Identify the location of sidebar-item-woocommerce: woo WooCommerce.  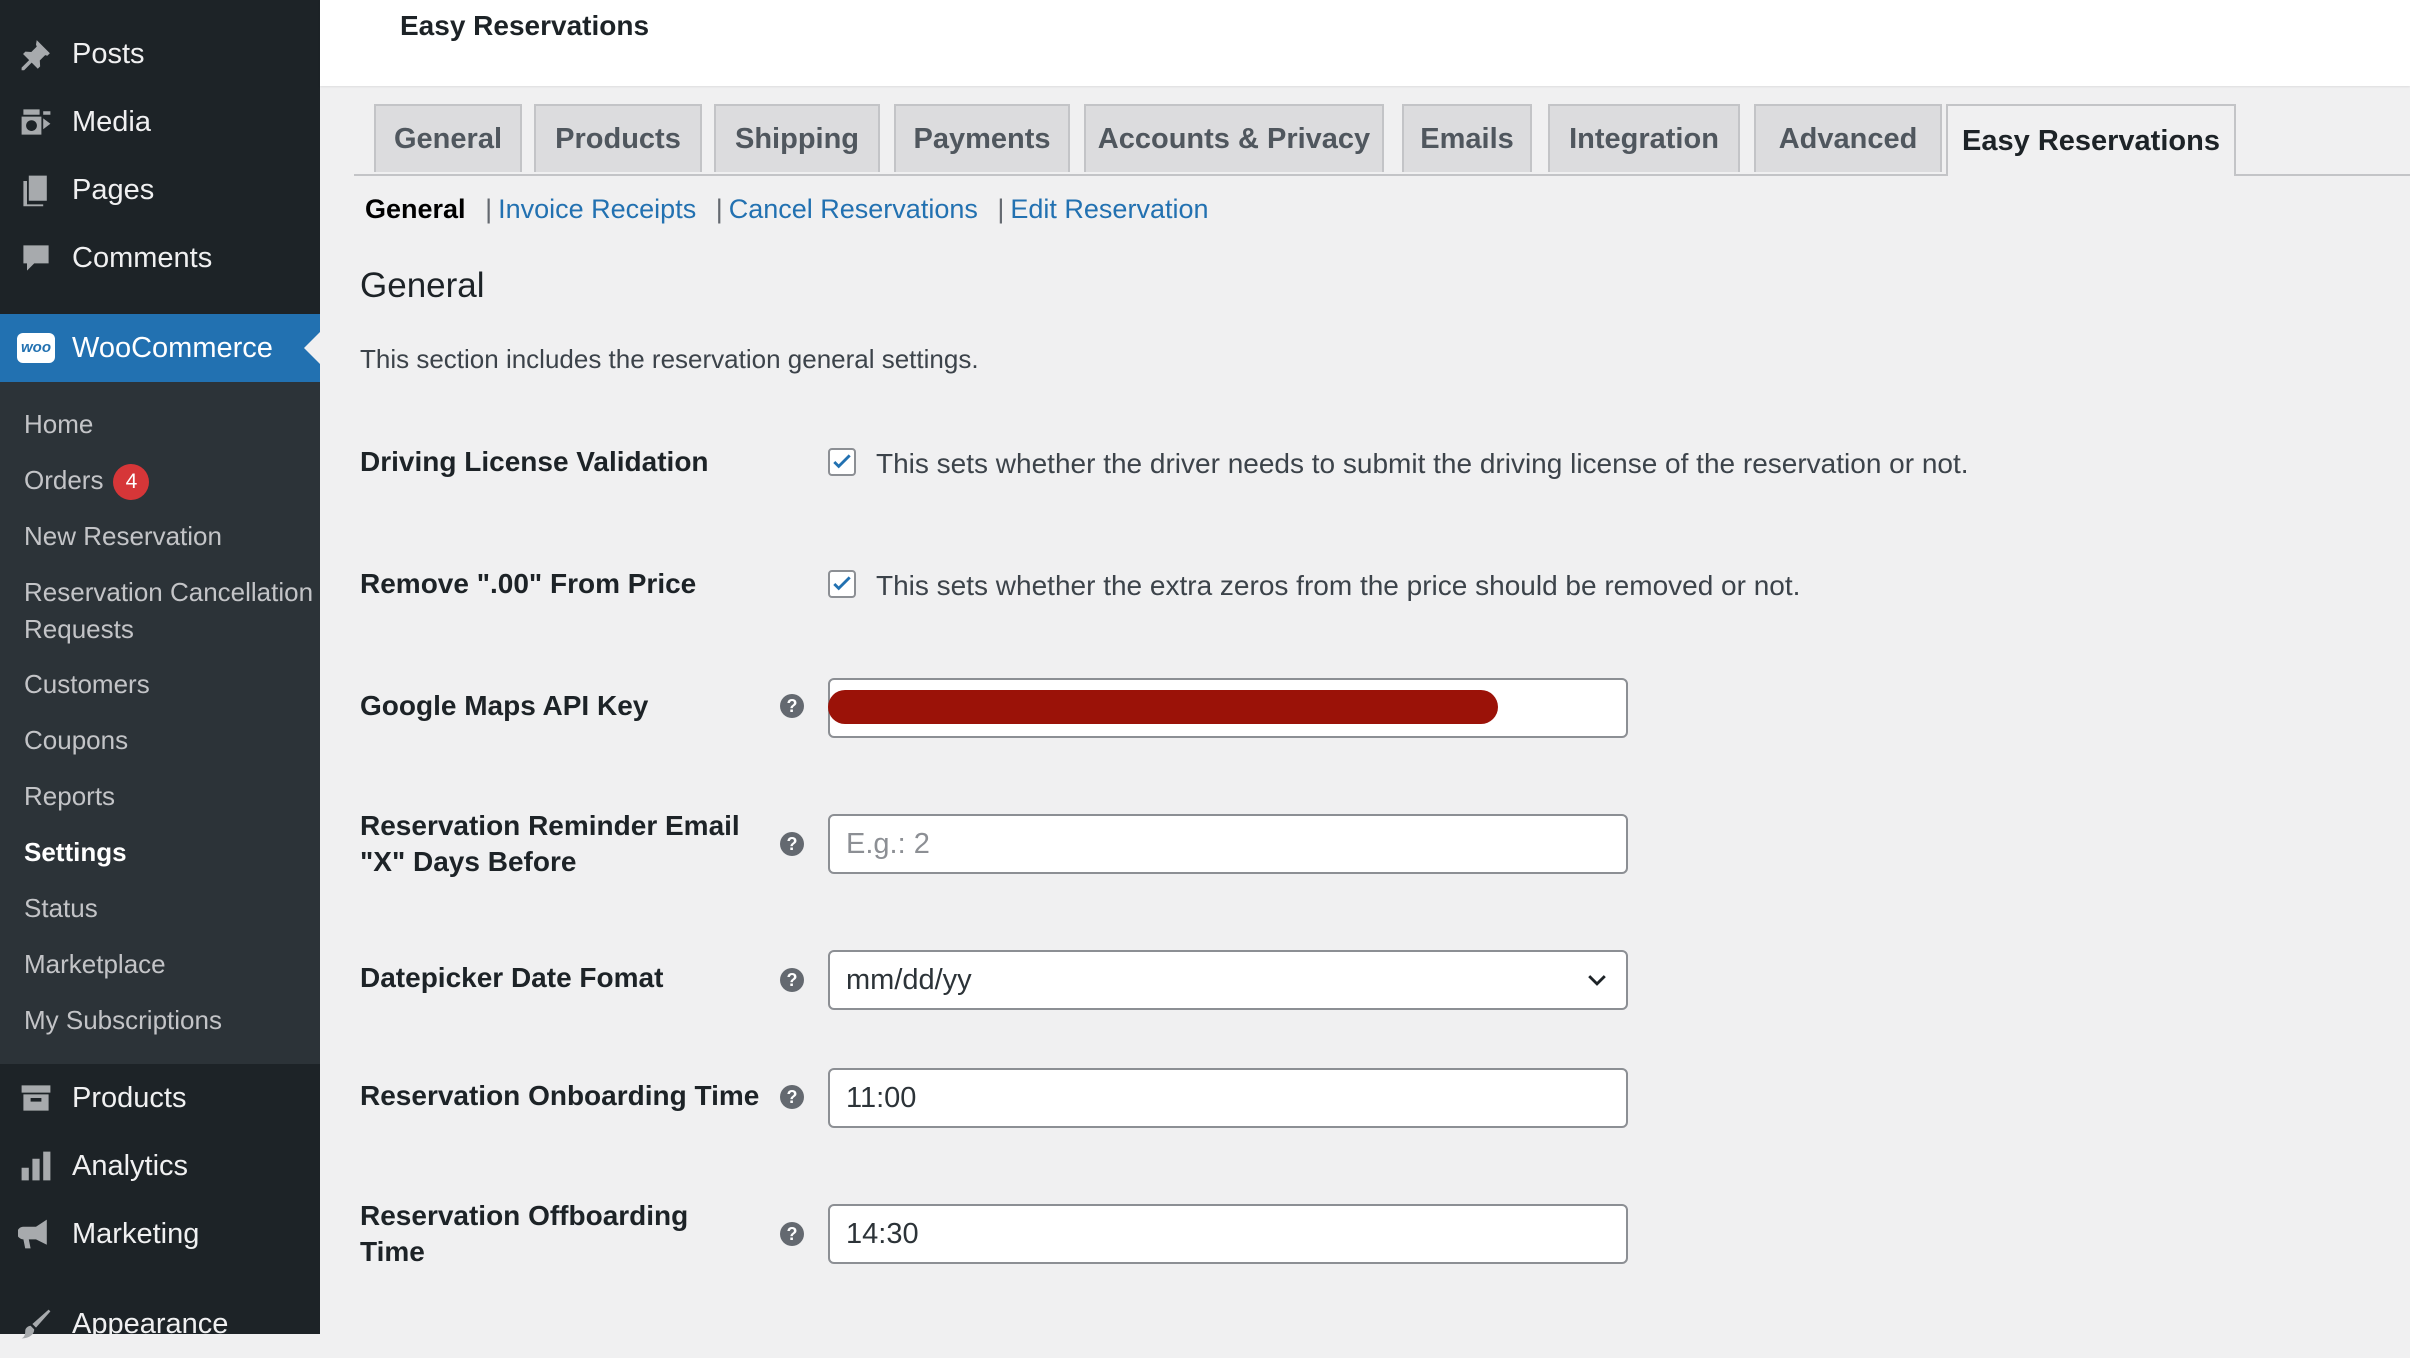
(160, 348).